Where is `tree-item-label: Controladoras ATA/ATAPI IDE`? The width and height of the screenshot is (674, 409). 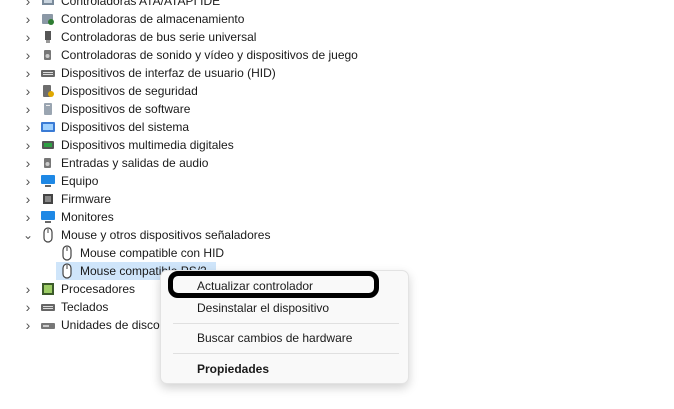
tree-item-label: Controladoras ATA/ATAPI IDE is located at coordinates (141, 4).